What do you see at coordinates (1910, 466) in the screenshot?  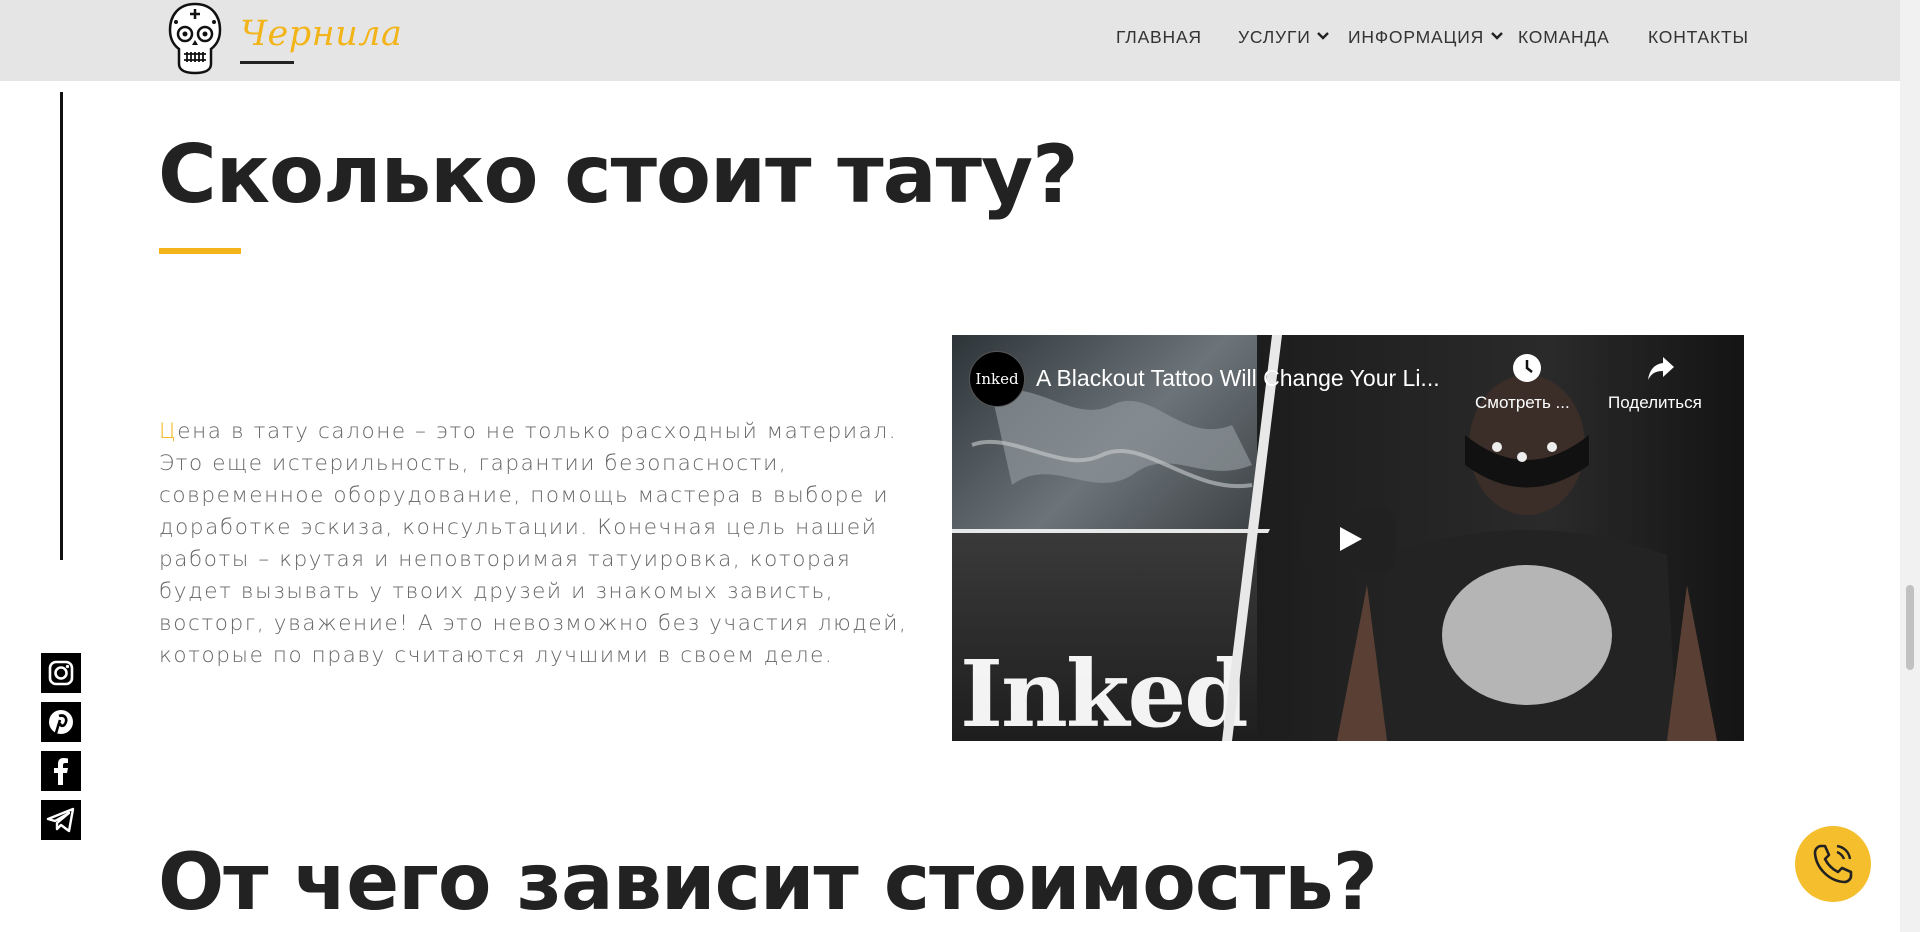 I see `page-scrollbar` at bounding box center [1910, 466].